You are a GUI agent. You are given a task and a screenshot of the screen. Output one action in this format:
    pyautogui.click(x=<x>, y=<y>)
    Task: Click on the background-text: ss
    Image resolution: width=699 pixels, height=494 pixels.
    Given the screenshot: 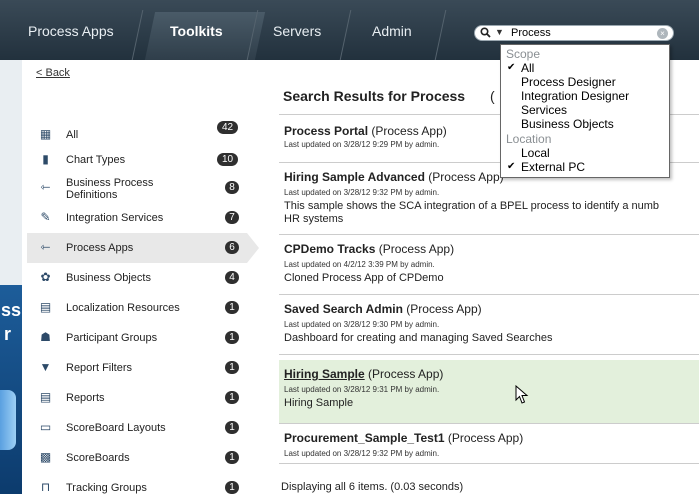 What is the action you would take?
    pyautogui.click(x=11, y=310)
    